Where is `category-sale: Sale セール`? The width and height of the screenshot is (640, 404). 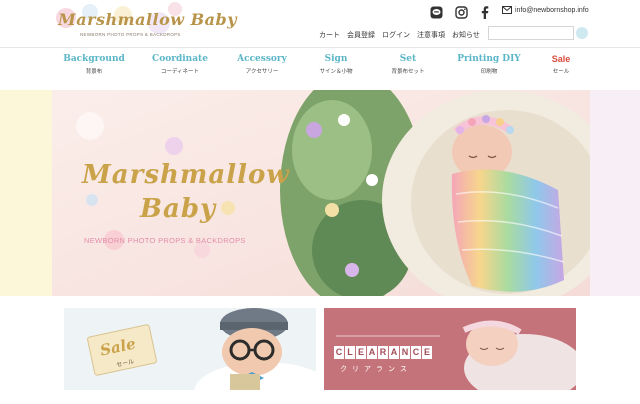
category-sale: Sale セール is located at coordinates (561, 64).